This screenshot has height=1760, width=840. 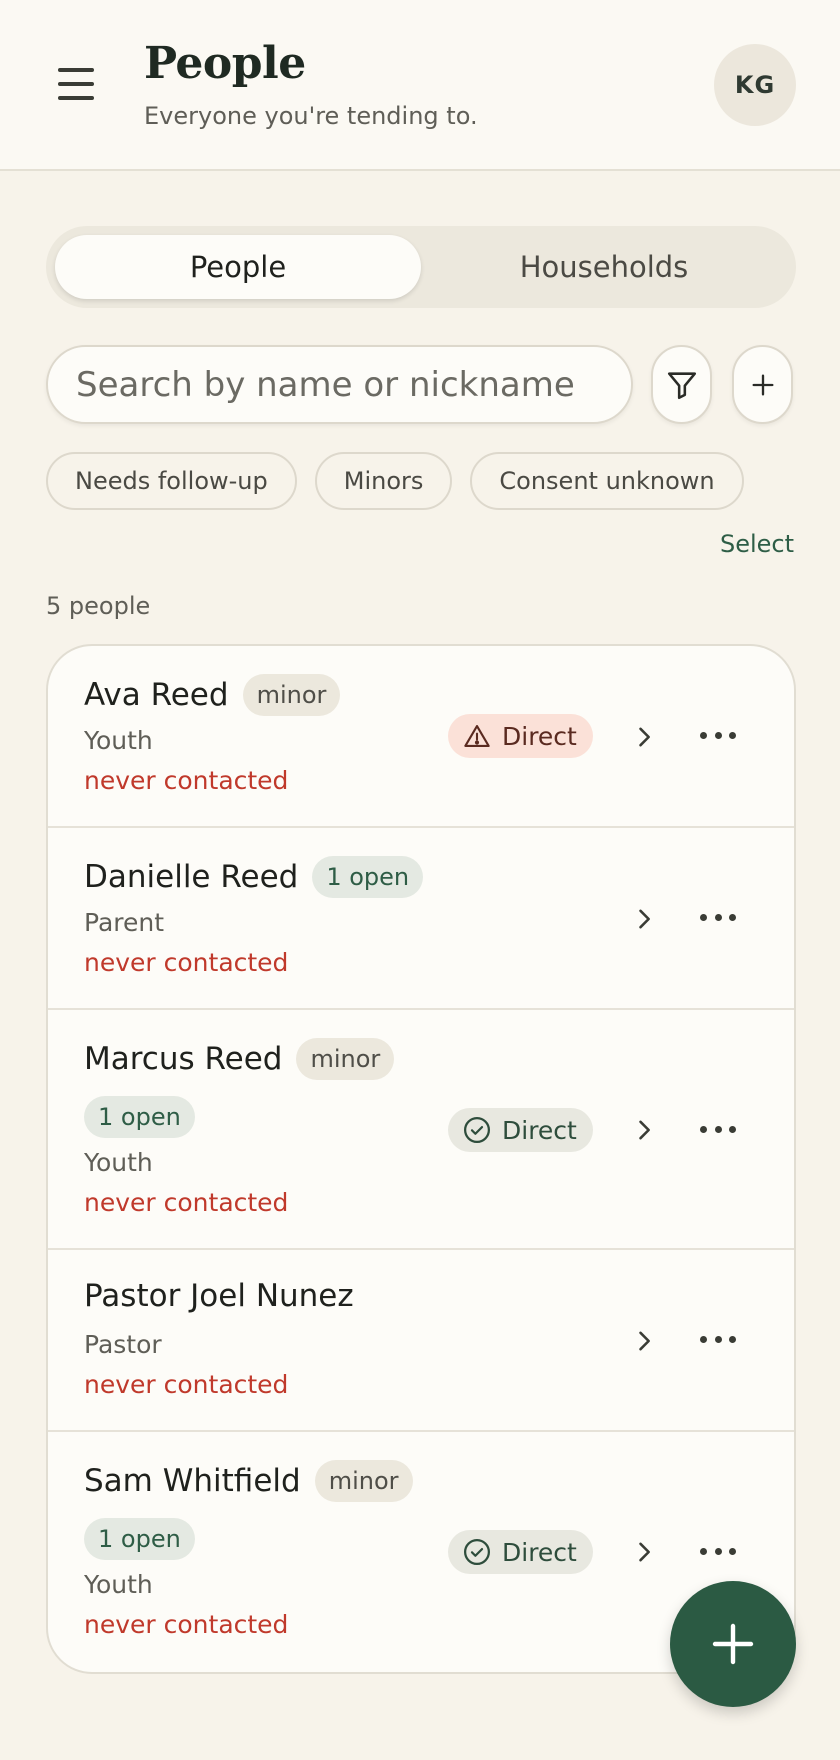 What do you see at coordinates (183, 1059) in the screenshot?
I see `person-name: Marcus Reed` at bounding box center [183, 1059].